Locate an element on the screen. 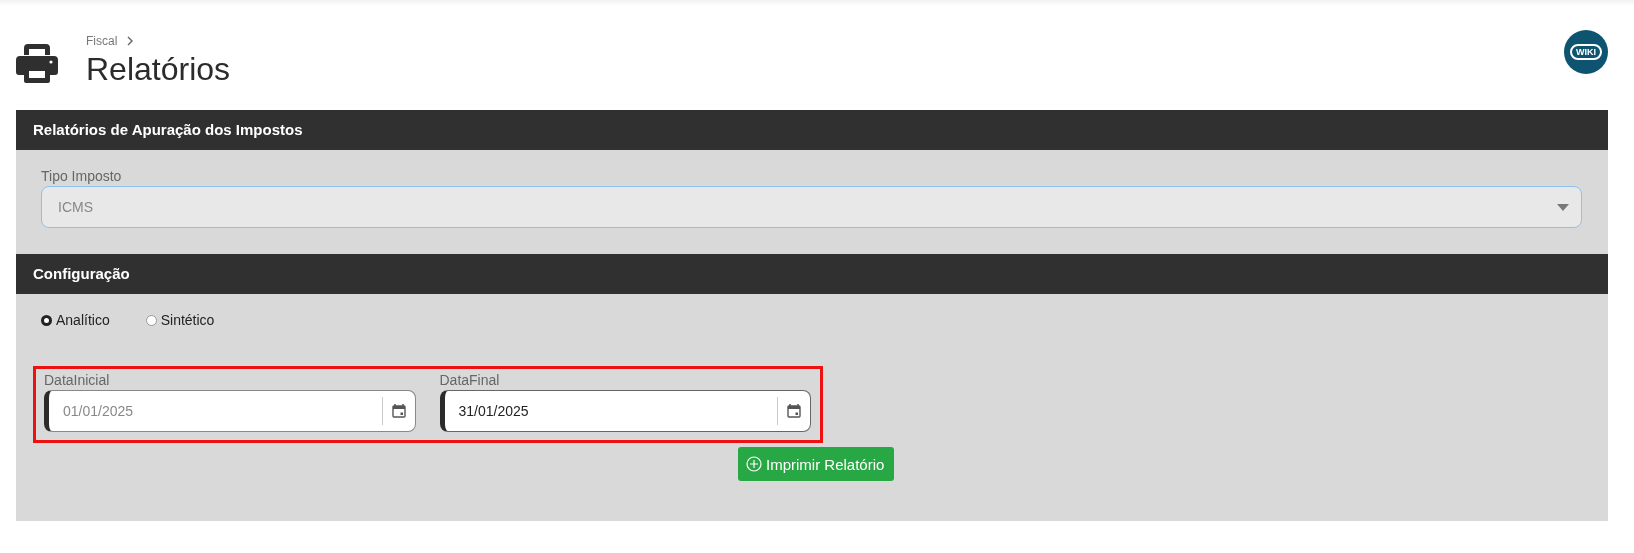 This screenshot has width=1634, height=553. breadcrumb-link: Fiscal is located at coordinates (102, 41).